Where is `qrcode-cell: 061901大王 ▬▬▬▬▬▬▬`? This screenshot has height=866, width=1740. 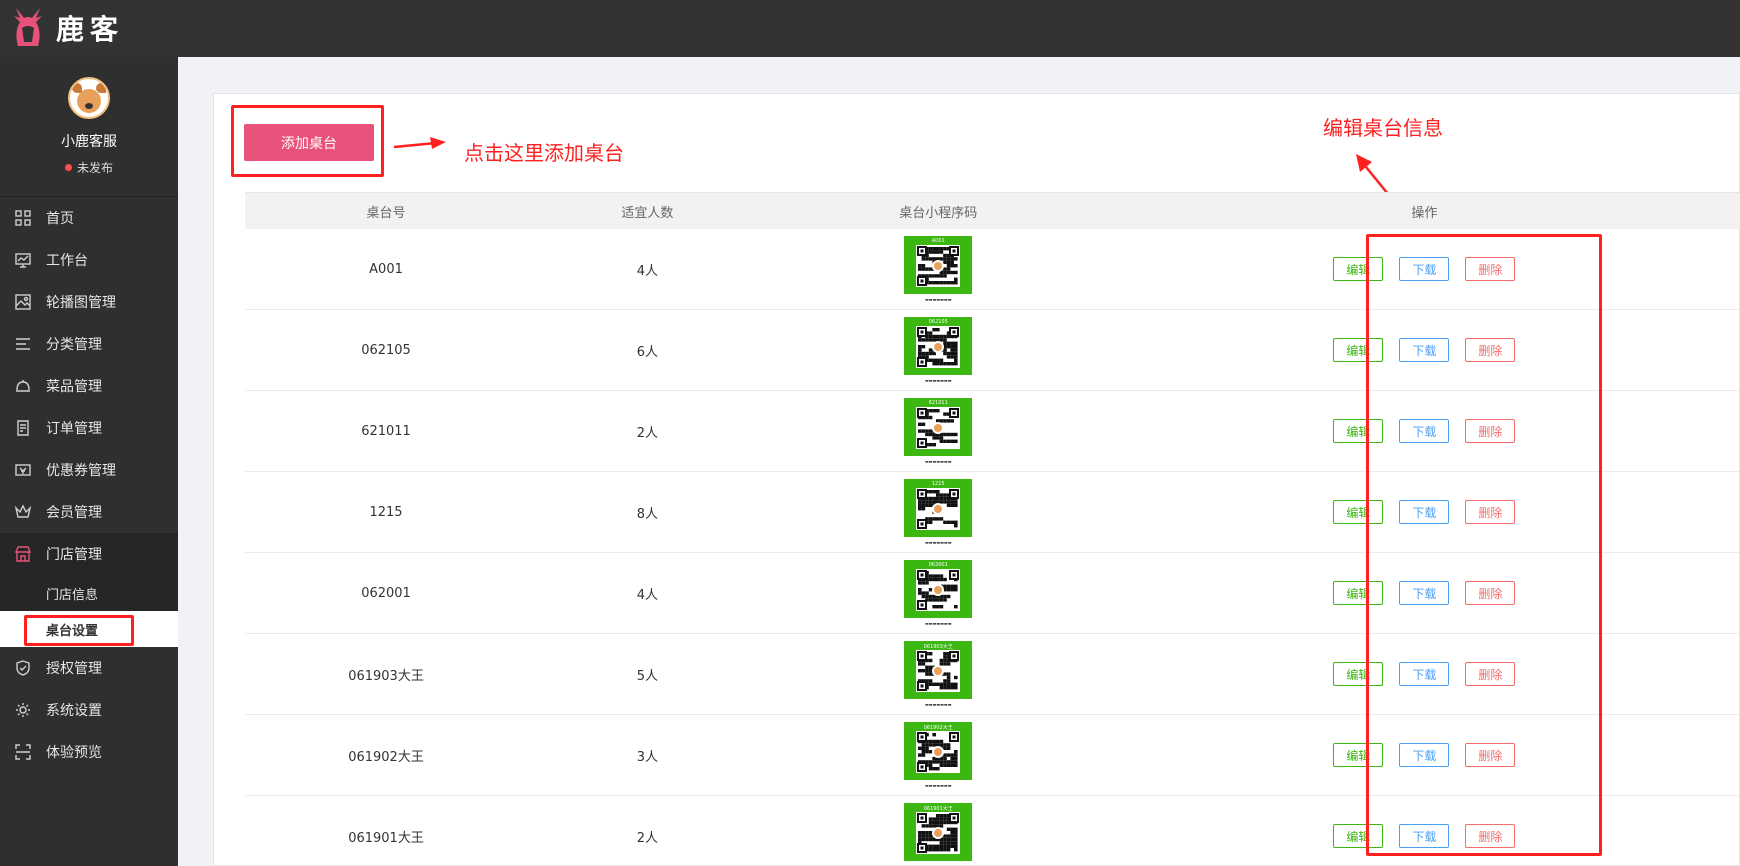 qrcode-cell: 061901大王 ▬▬▬▬▬▬▬ is located at coordinates (938, 834).